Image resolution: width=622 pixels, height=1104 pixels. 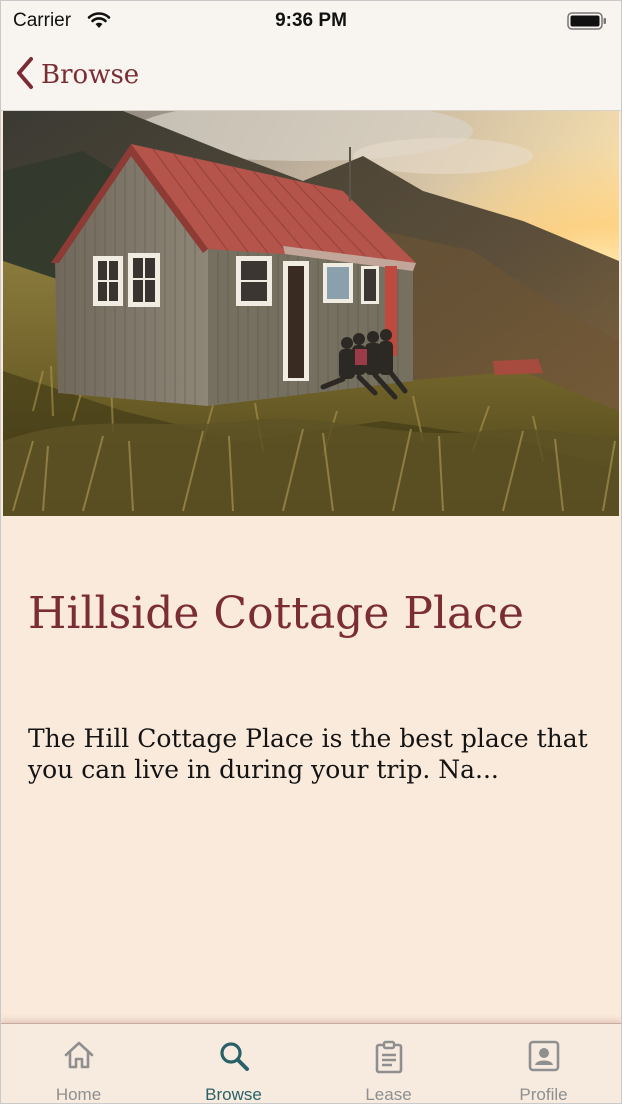 I want to click on tab-profile-label: Profile, so click(x=543, y=1094).